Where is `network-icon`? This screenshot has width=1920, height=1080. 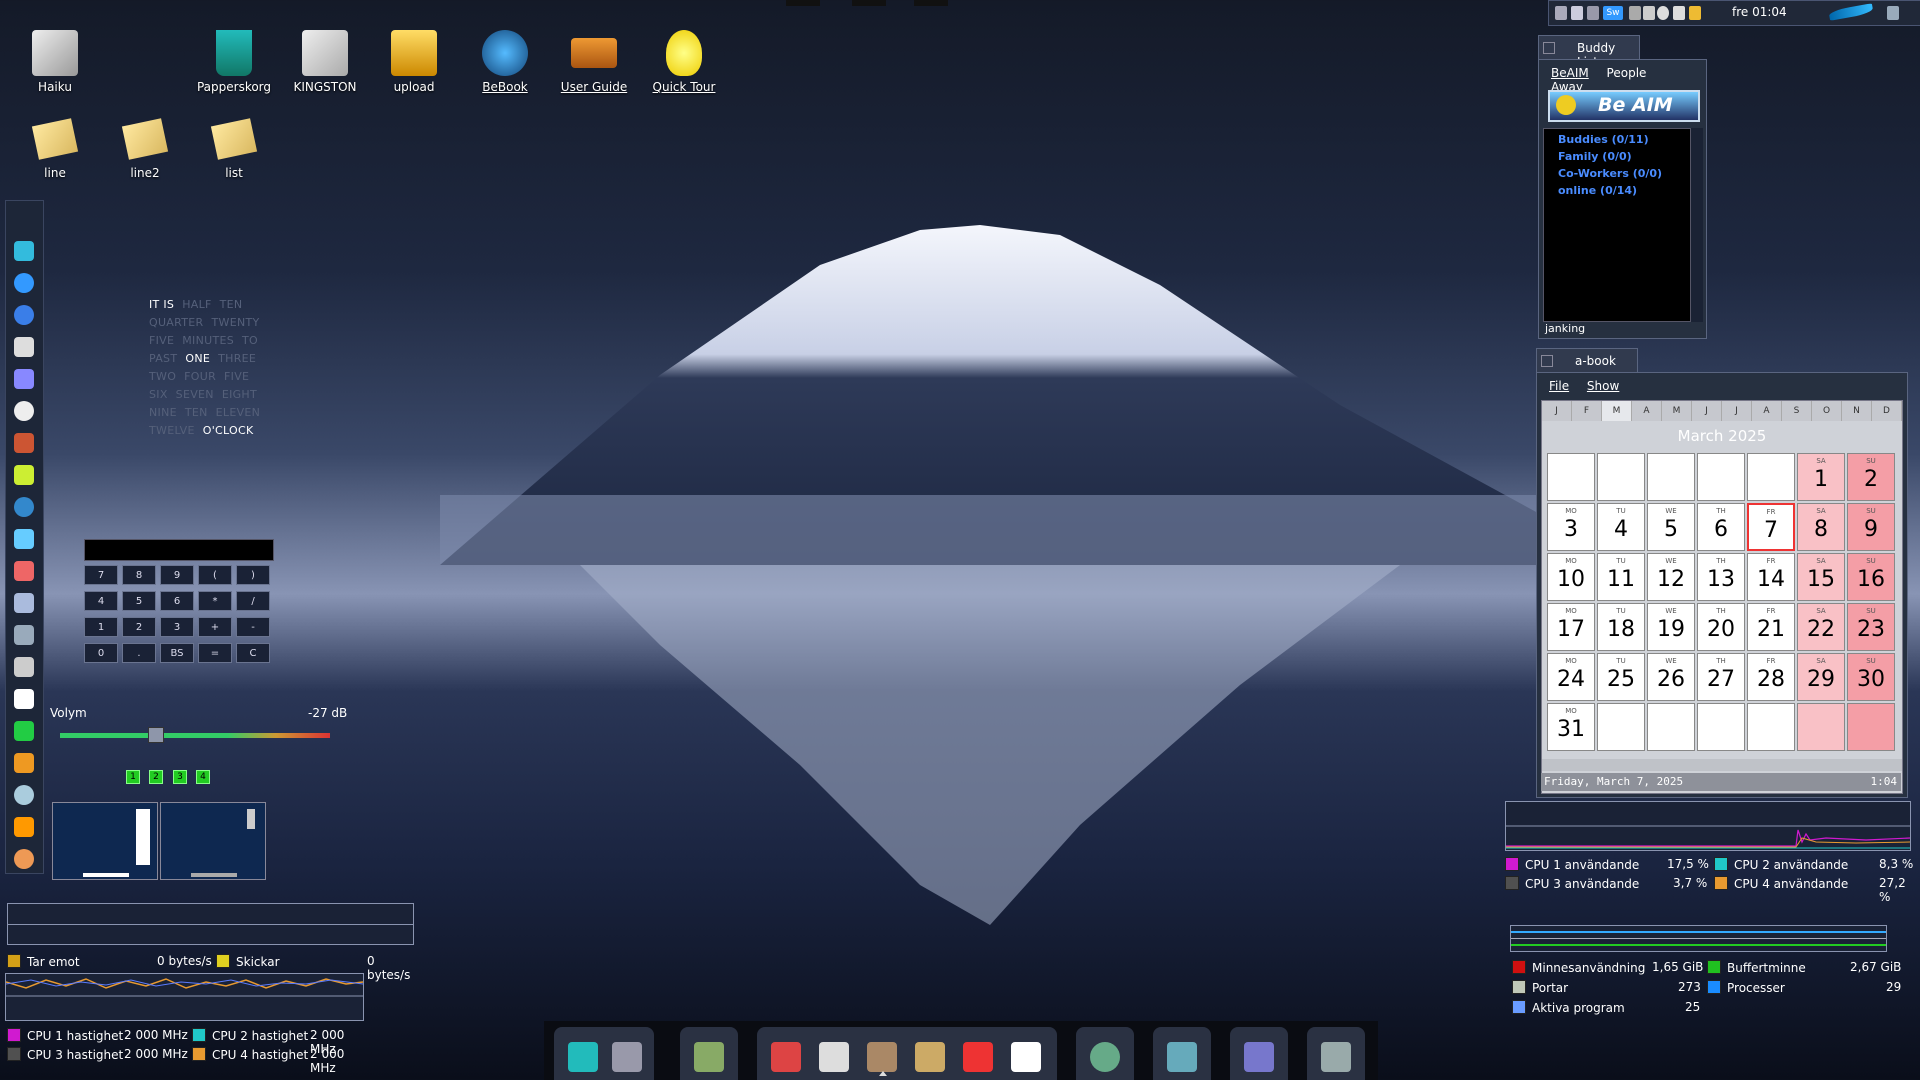 network-icon is located at coordinates (24, 507).